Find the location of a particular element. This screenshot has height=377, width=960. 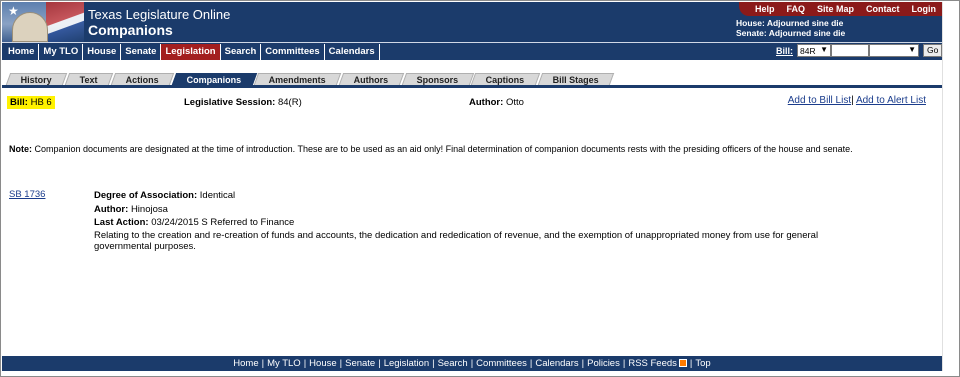

site-map-link: Site Map is located at coordinates (835, 9).